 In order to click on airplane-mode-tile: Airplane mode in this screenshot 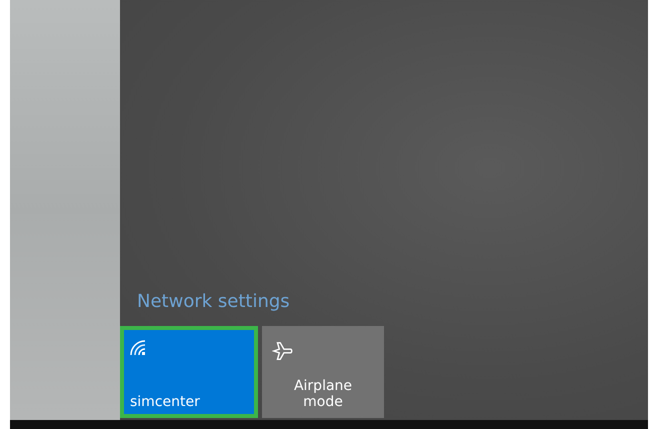, I will do `click(323, 372)`.